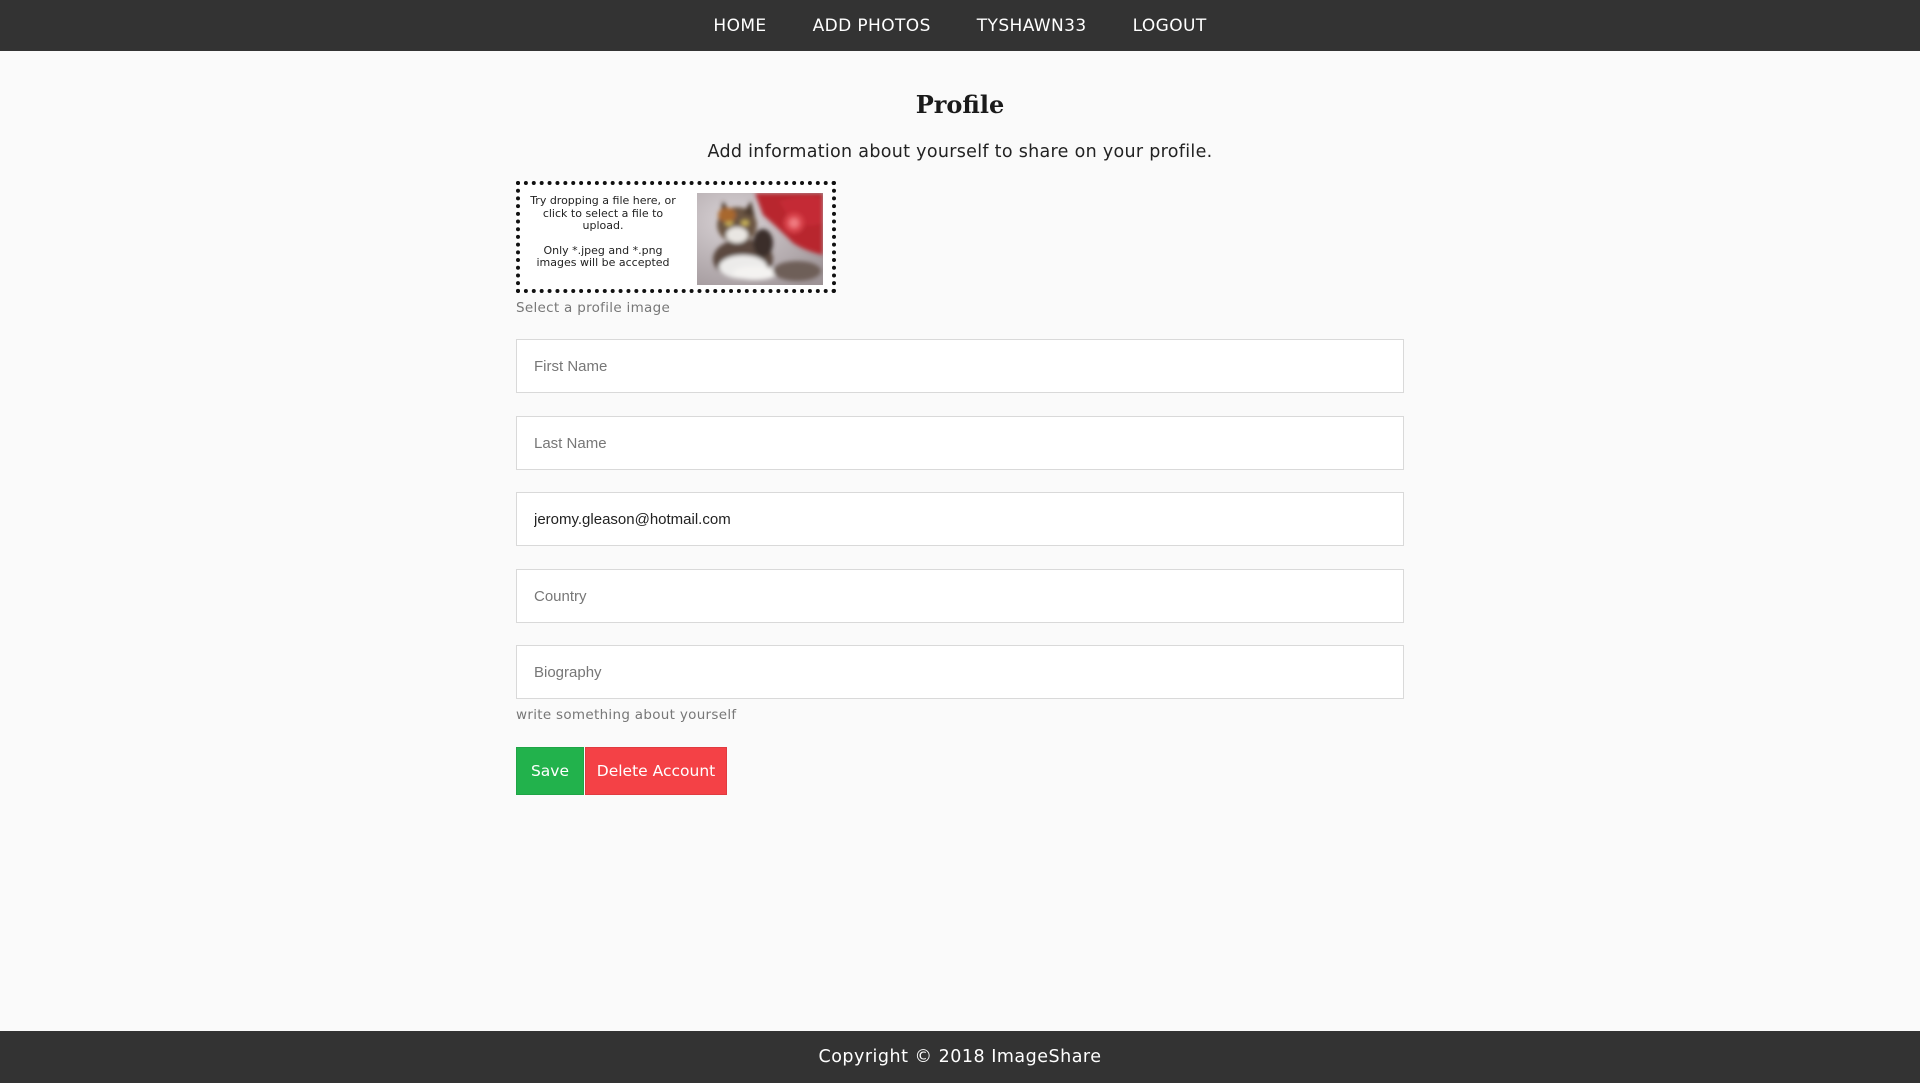 This screenshot has height=1083, width=1920. I want to click on first-name-input, so click(960, 366).